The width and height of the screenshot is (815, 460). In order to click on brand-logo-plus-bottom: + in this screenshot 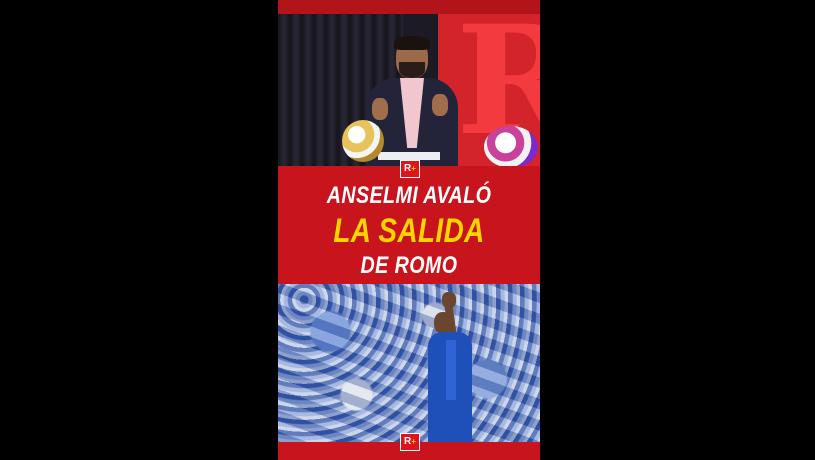, I will do `click(413, 441)`.